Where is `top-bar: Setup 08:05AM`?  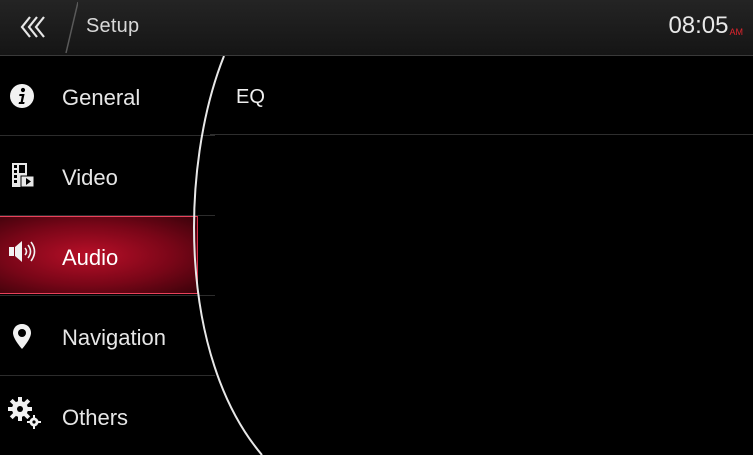
top-bar: Setup 08:05AM is located at coordinates (376, 28).